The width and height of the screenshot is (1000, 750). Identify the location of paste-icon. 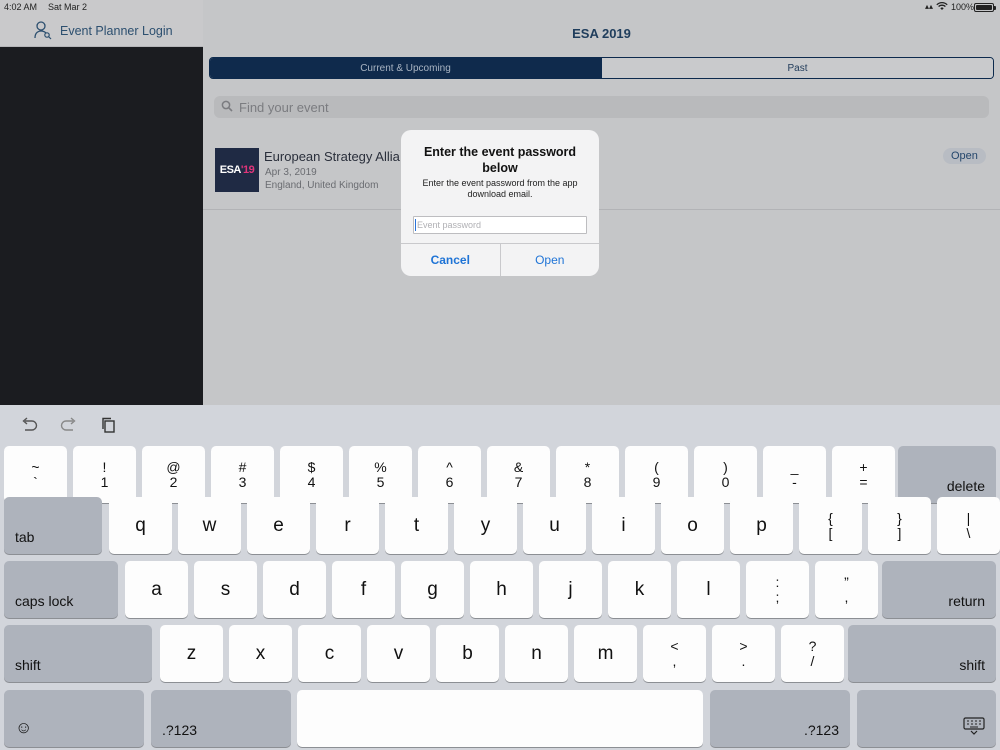
(109, 427).